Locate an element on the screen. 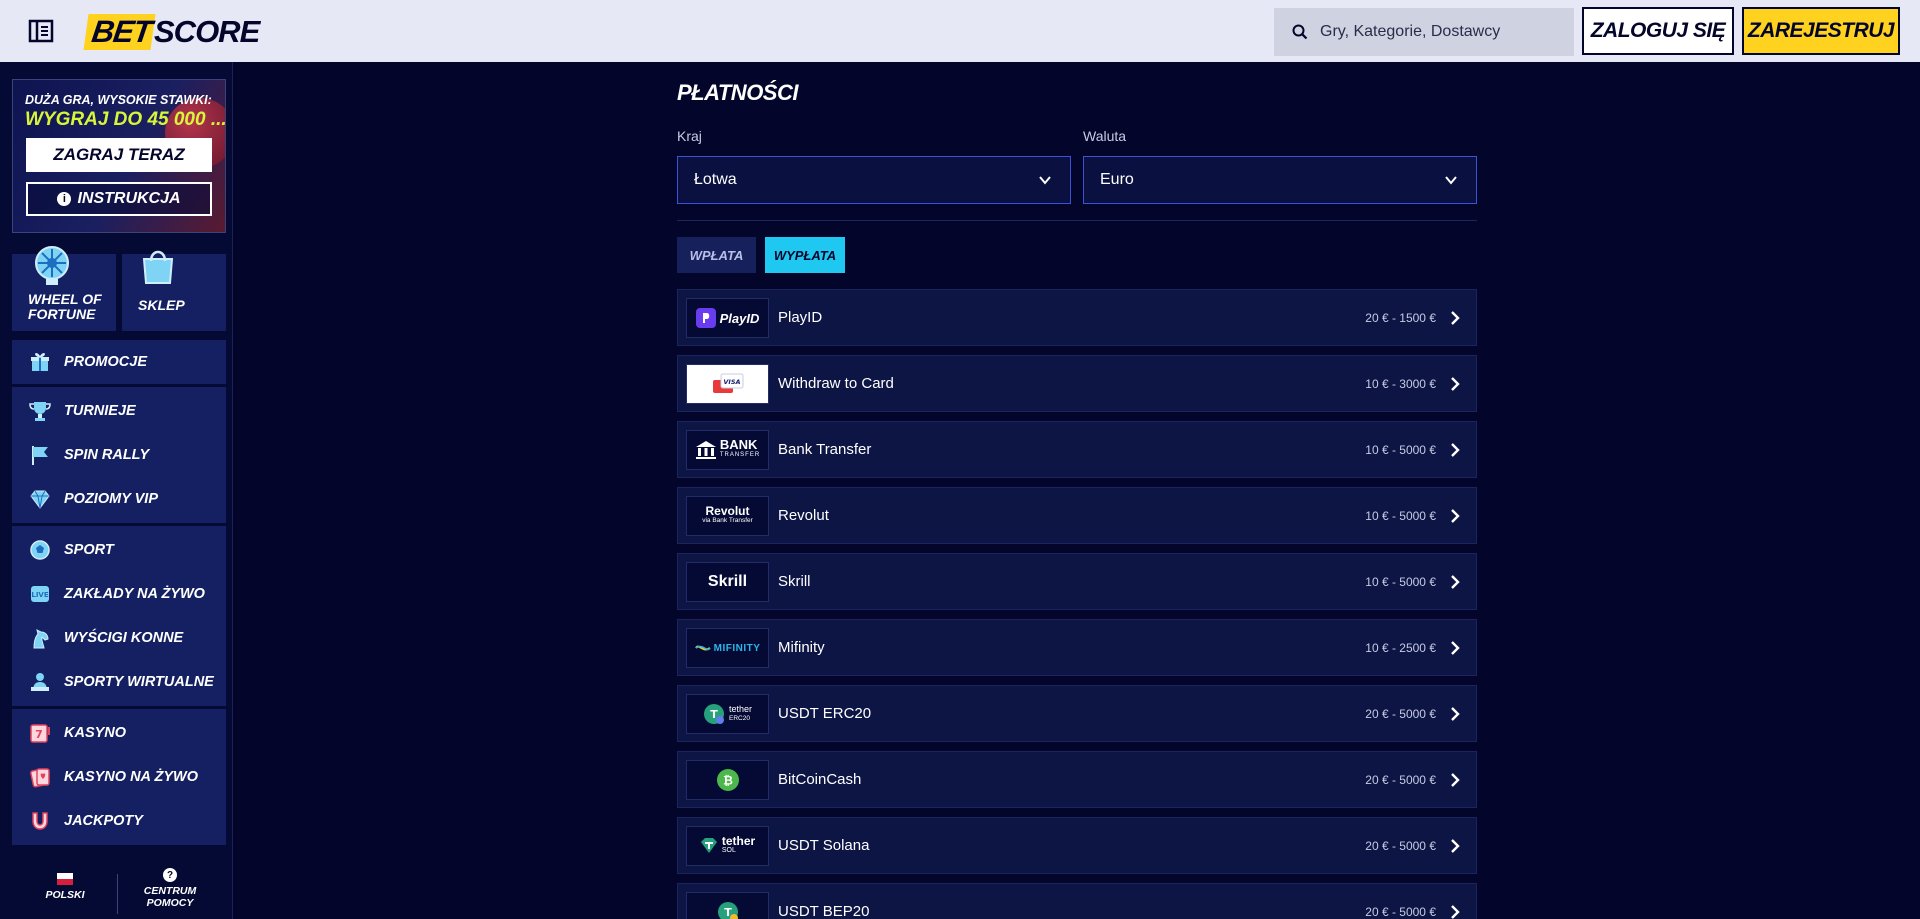 The width and height of the screenshot is (1920, 919). sidebar-item-spin-rally: SPIN RALLY is located at coordinates (119, 455).